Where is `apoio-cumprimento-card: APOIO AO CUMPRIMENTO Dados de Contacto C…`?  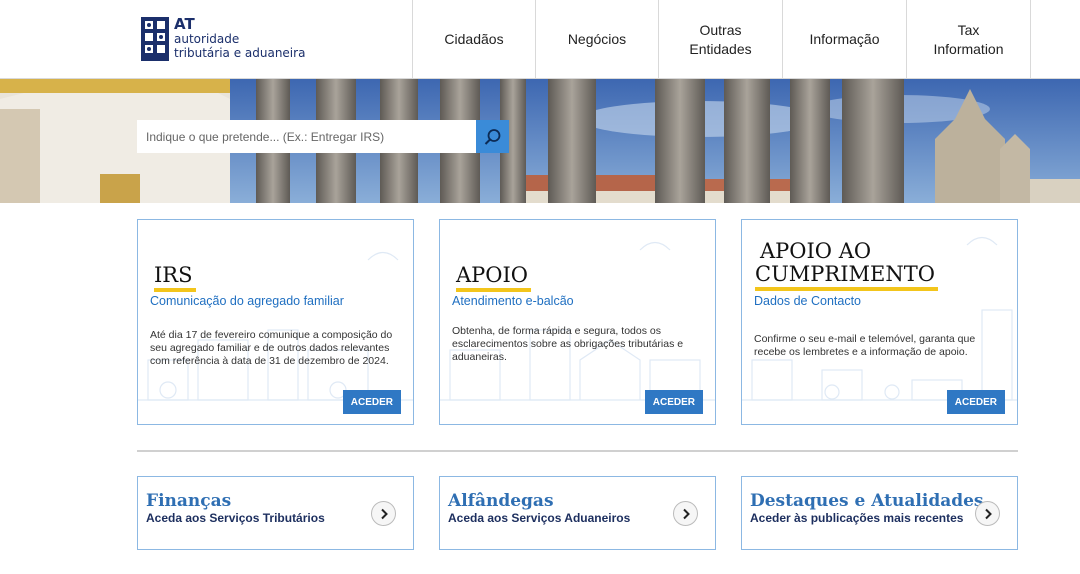
apoio-cumprimento-card: APOIO AO CUMPRIMENTO Dados de Contacto C… is located at coordinates (879, 322).